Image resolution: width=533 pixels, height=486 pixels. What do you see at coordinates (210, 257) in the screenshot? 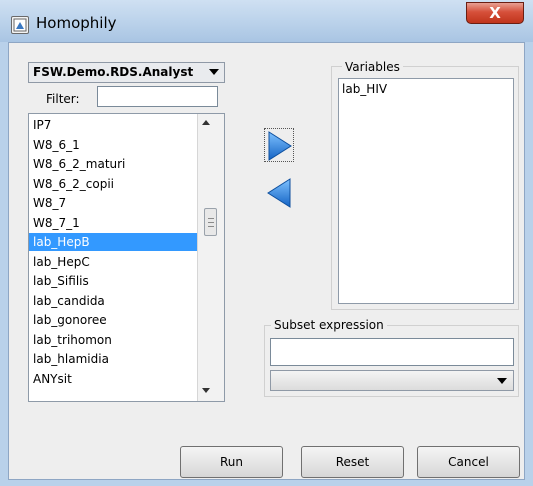
I see `variable-list-scrollbar` at bounding box center [210, 257].